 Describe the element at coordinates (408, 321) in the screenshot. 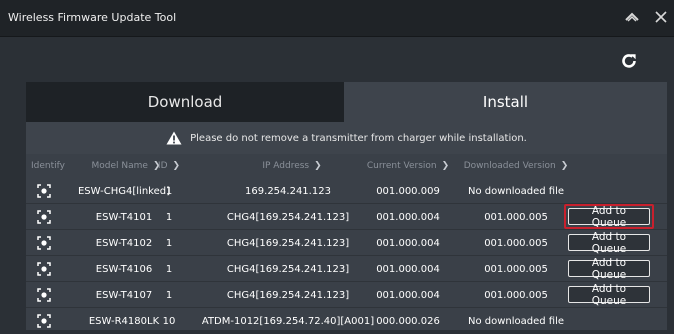

I see `cell-current-version: 000.000.026` at that location.